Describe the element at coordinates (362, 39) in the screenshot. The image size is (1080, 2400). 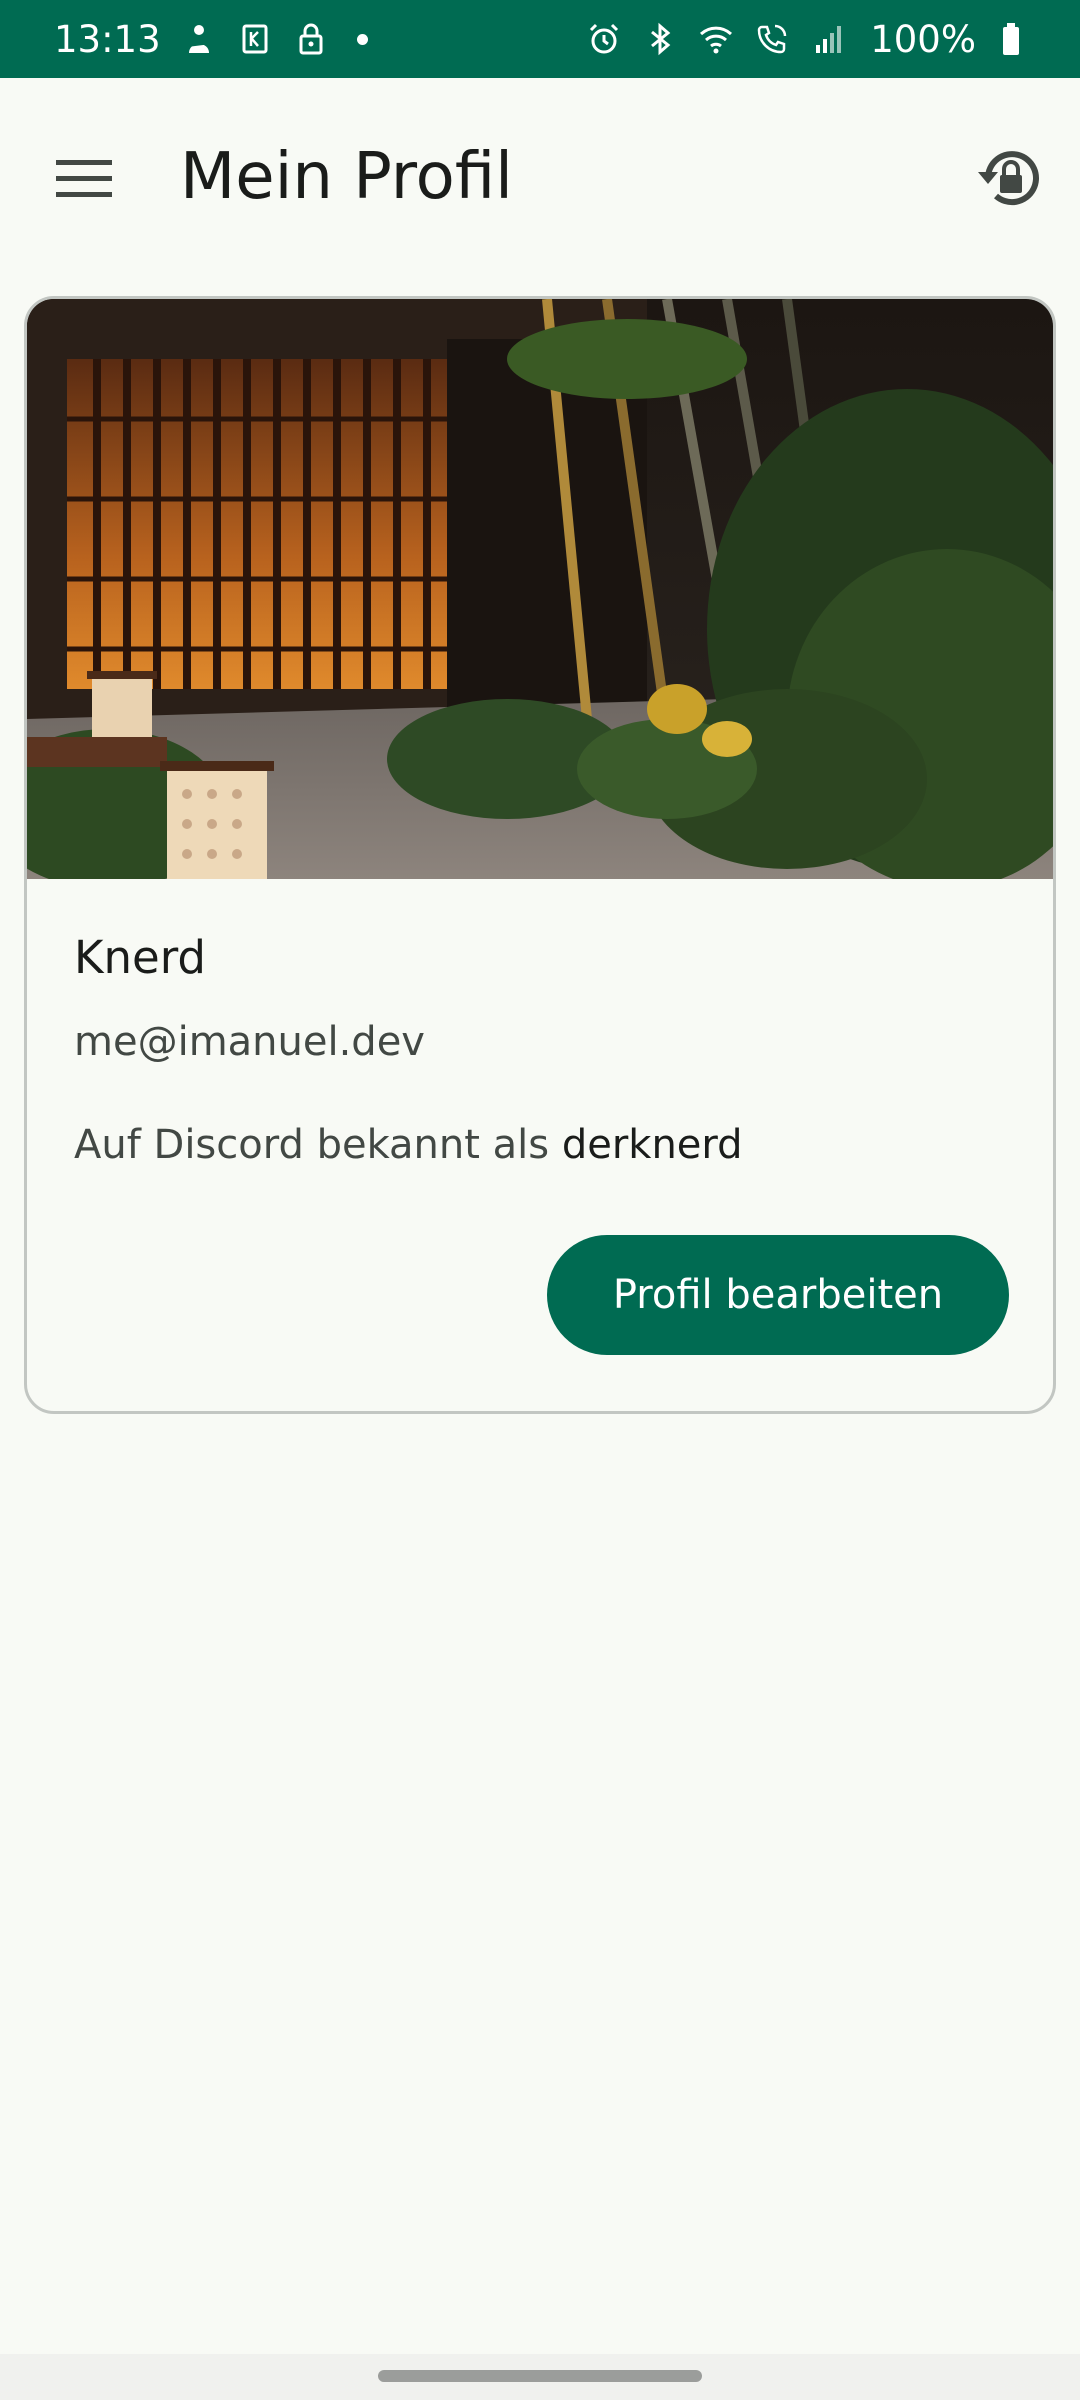
I see `notification-dot` at that location.